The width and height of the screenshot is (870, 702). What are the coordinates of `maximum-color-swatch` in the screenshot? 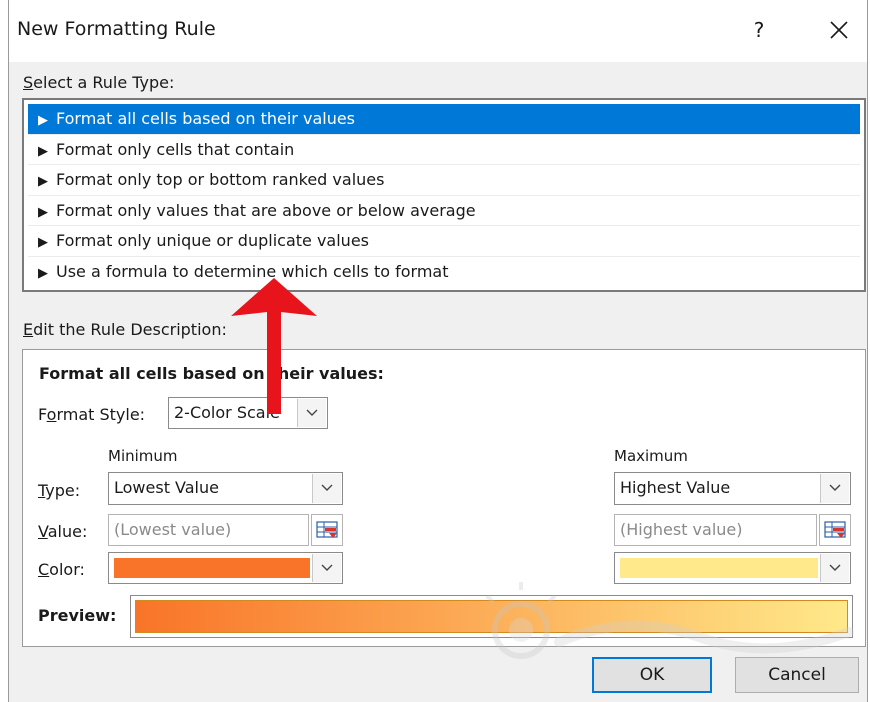 It's located at (719, 568).